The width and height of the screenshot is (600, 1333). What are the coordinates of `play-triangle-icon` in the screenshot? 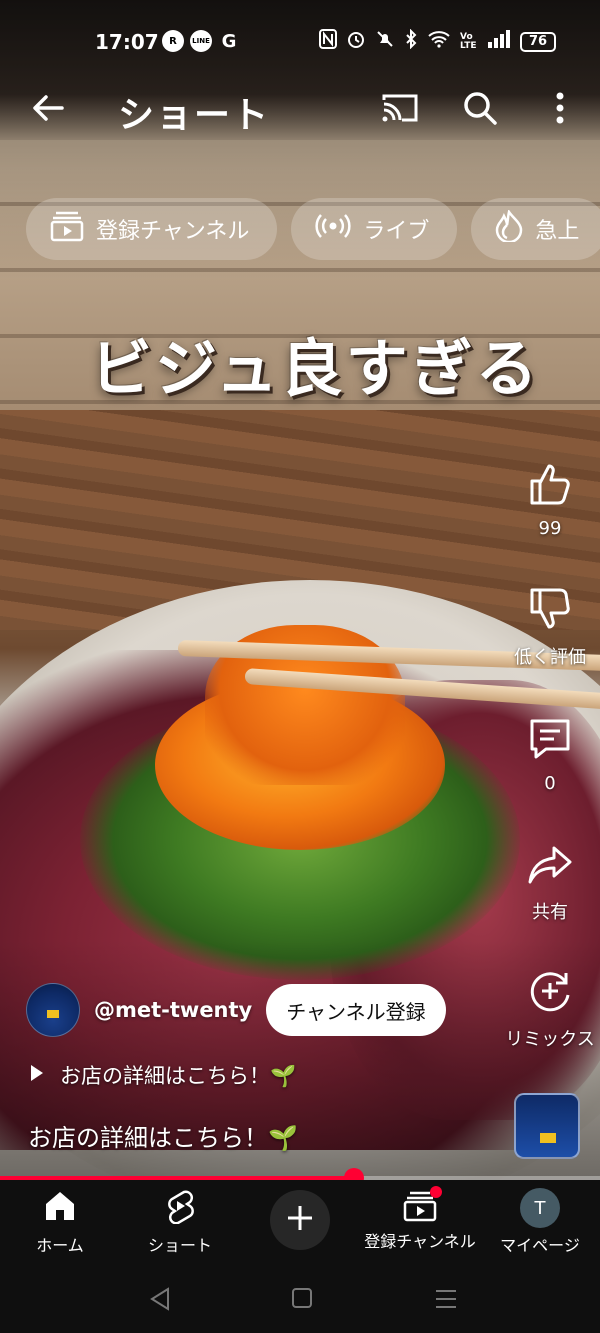 It's located at (37, 1075).